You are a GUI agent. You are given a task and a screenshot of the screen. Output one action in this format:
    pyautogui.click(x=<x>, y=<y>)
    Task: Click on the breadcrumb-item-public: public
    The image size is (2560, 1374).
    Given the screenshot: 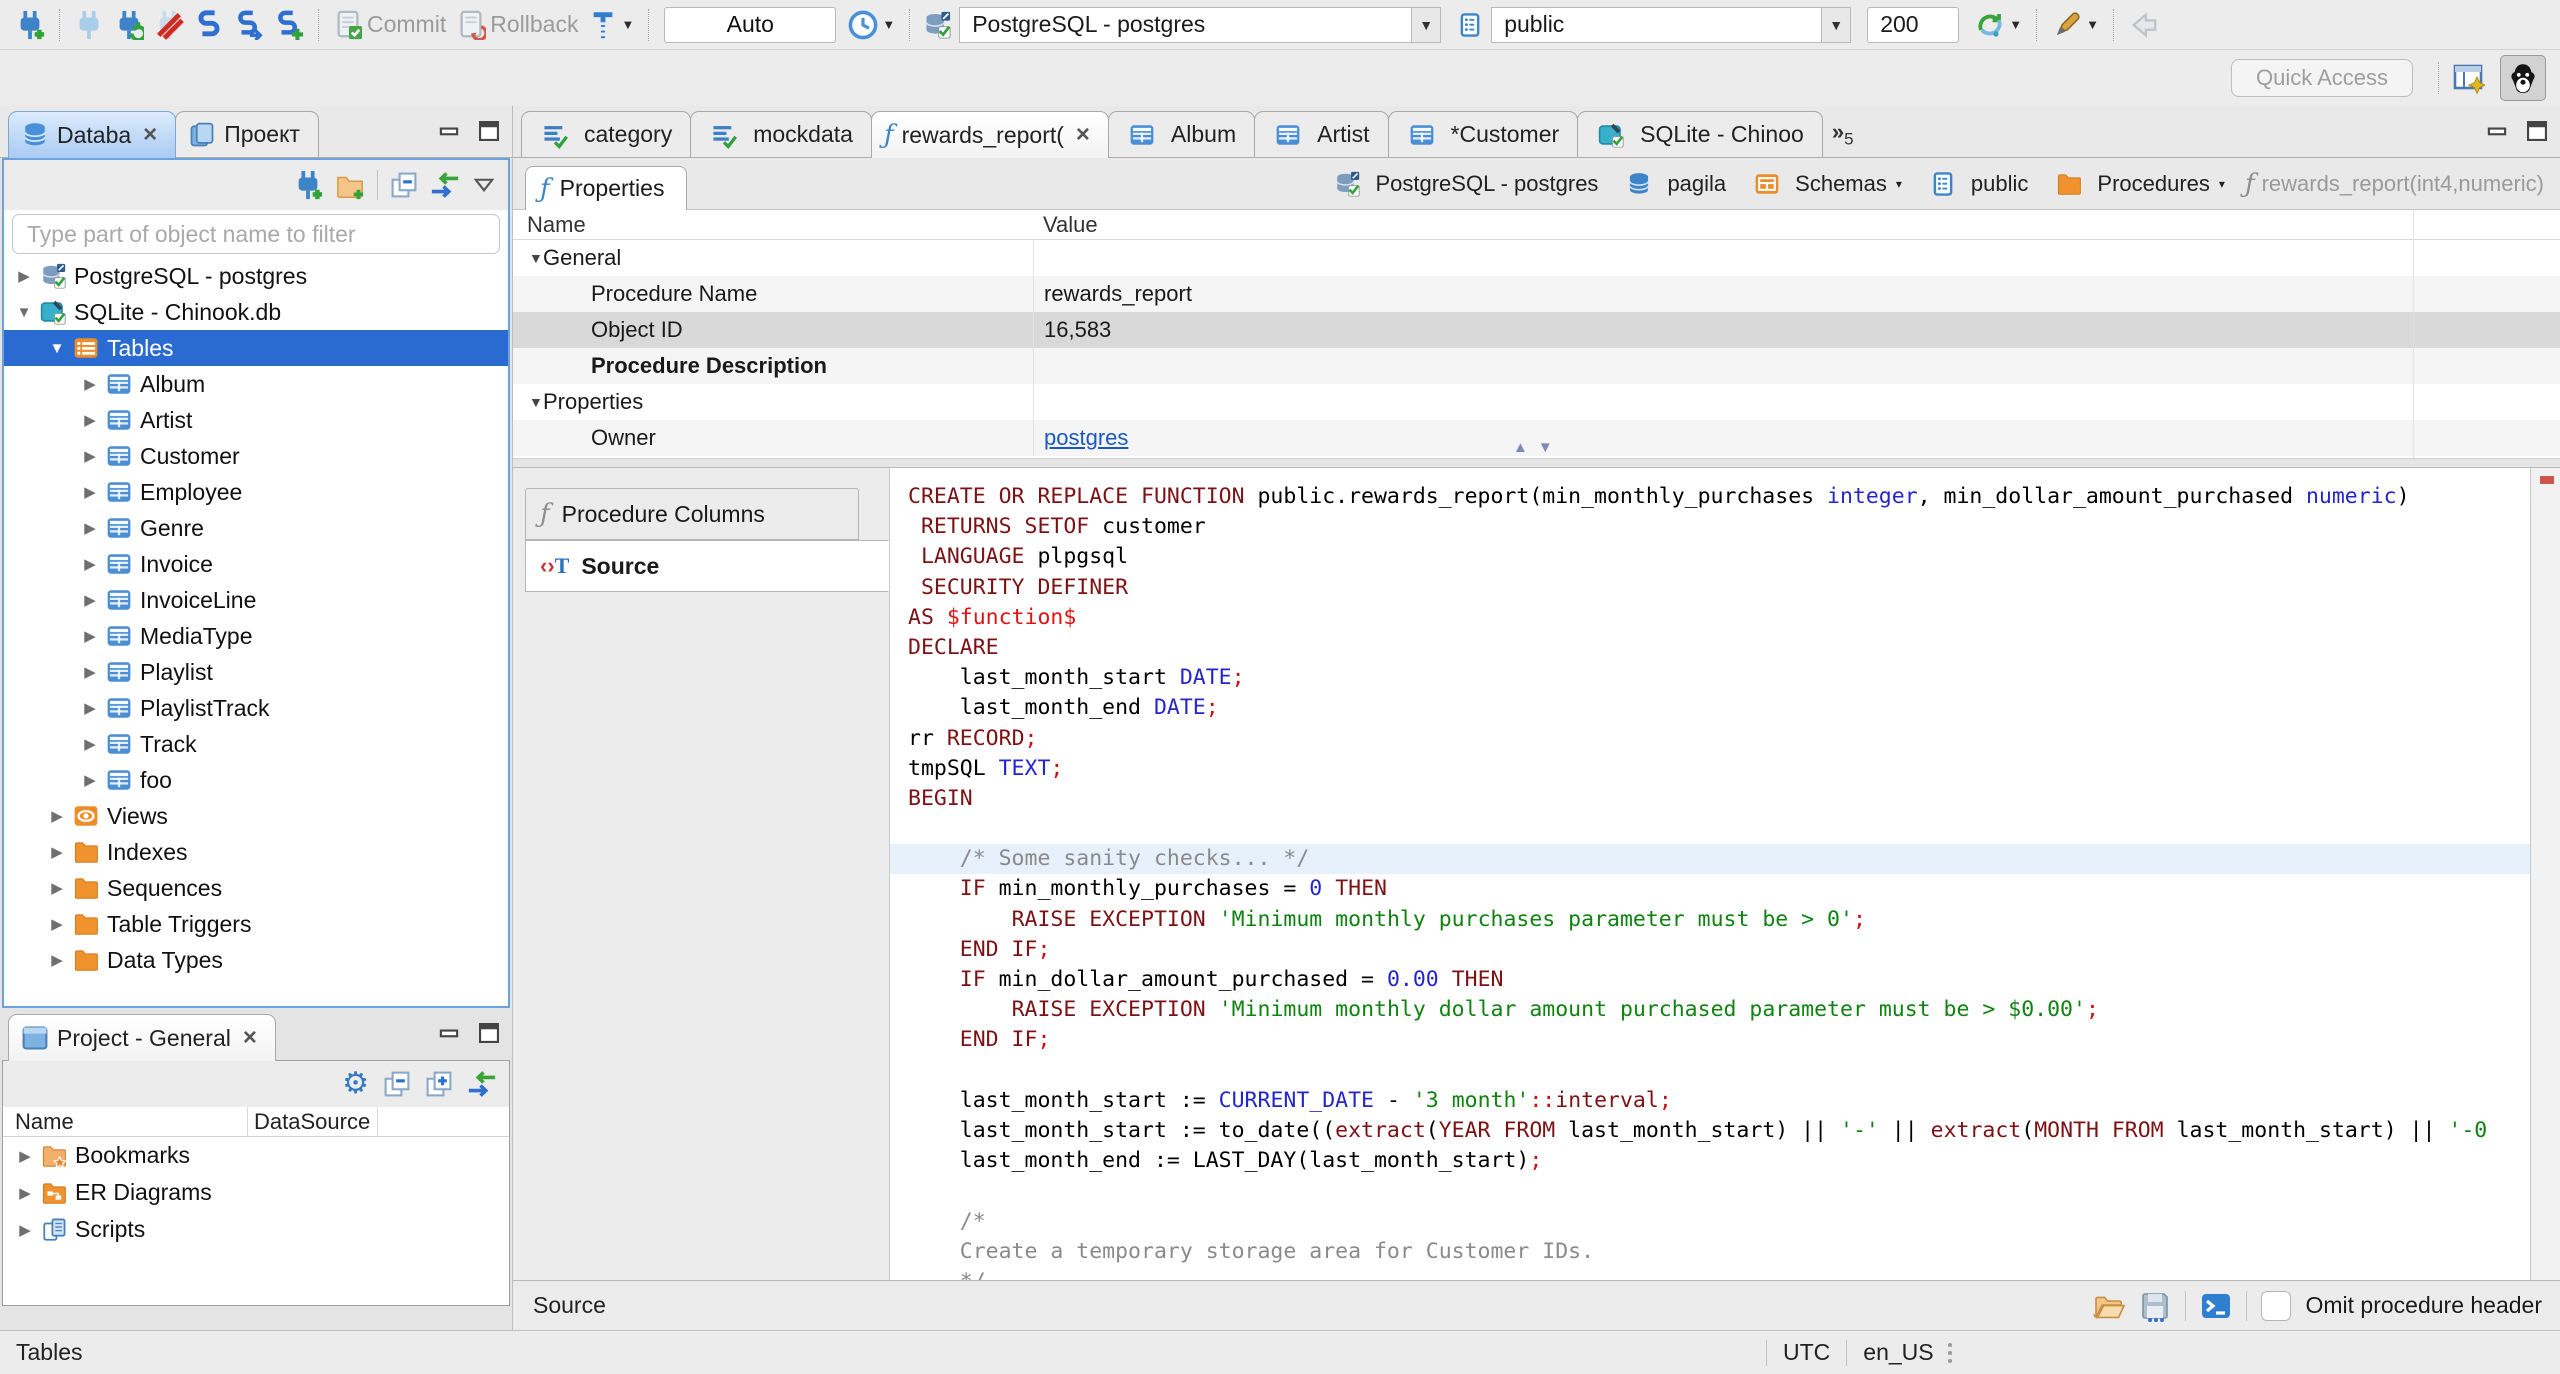 What is the action you would take?
    pyautogui.click(x=1975, y=184)
    